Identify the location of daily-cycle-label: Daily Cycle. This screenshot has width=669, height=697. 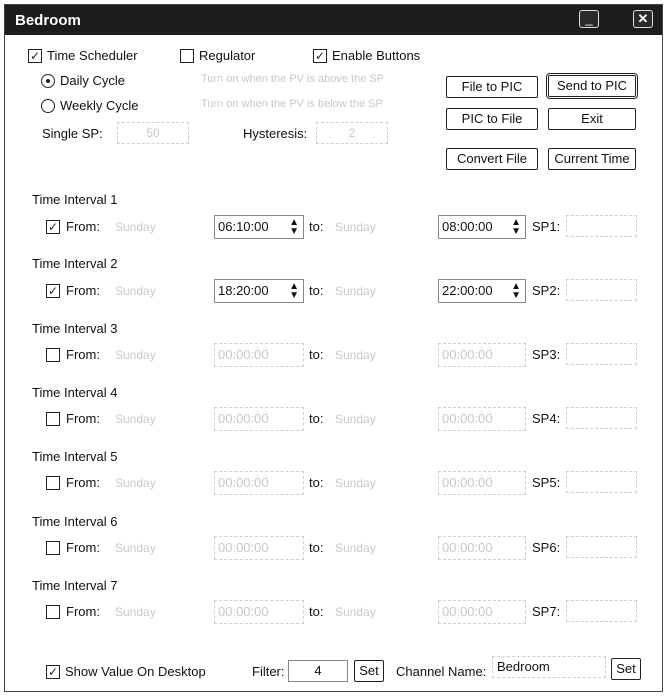
(93, 80).